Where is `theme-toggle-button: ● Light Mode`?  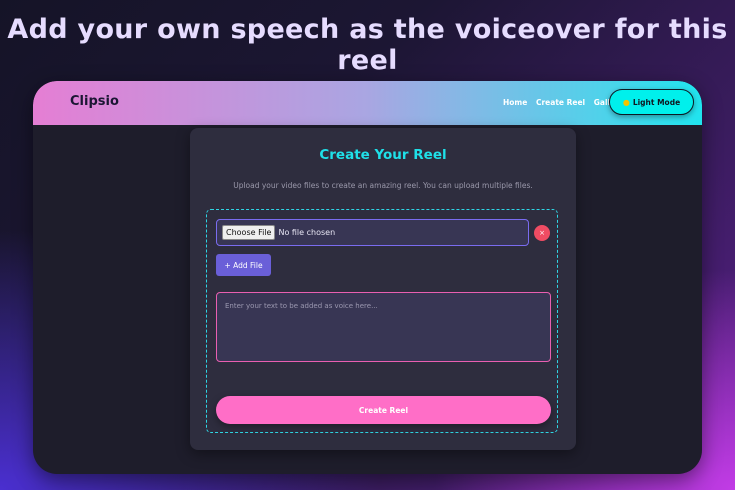
theme-toggle-button: ● Light Mode is located at coordinates (651, 102).